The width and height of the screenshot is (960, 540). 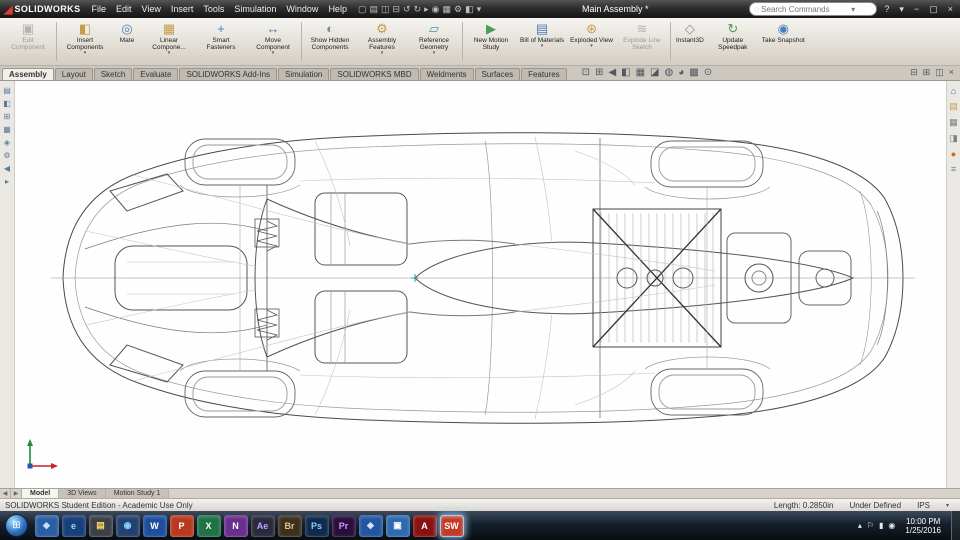 What do you see at coordinates (939, 72) in the screenshot?
I see `viewport-layout-icon: ◫` at bounding box center [939, 72].